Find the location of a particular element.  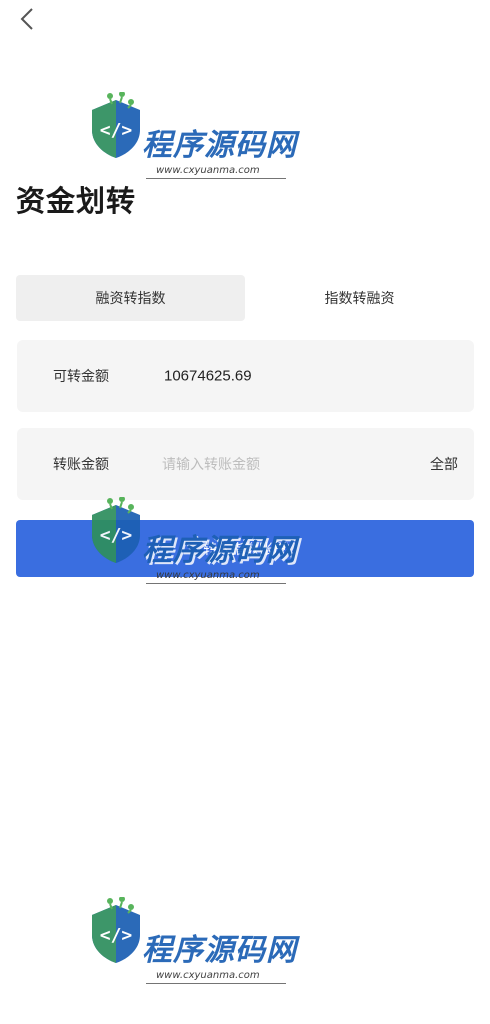

tab-financing-to-index: 融资转指数 is located at coordinates (130, 298).